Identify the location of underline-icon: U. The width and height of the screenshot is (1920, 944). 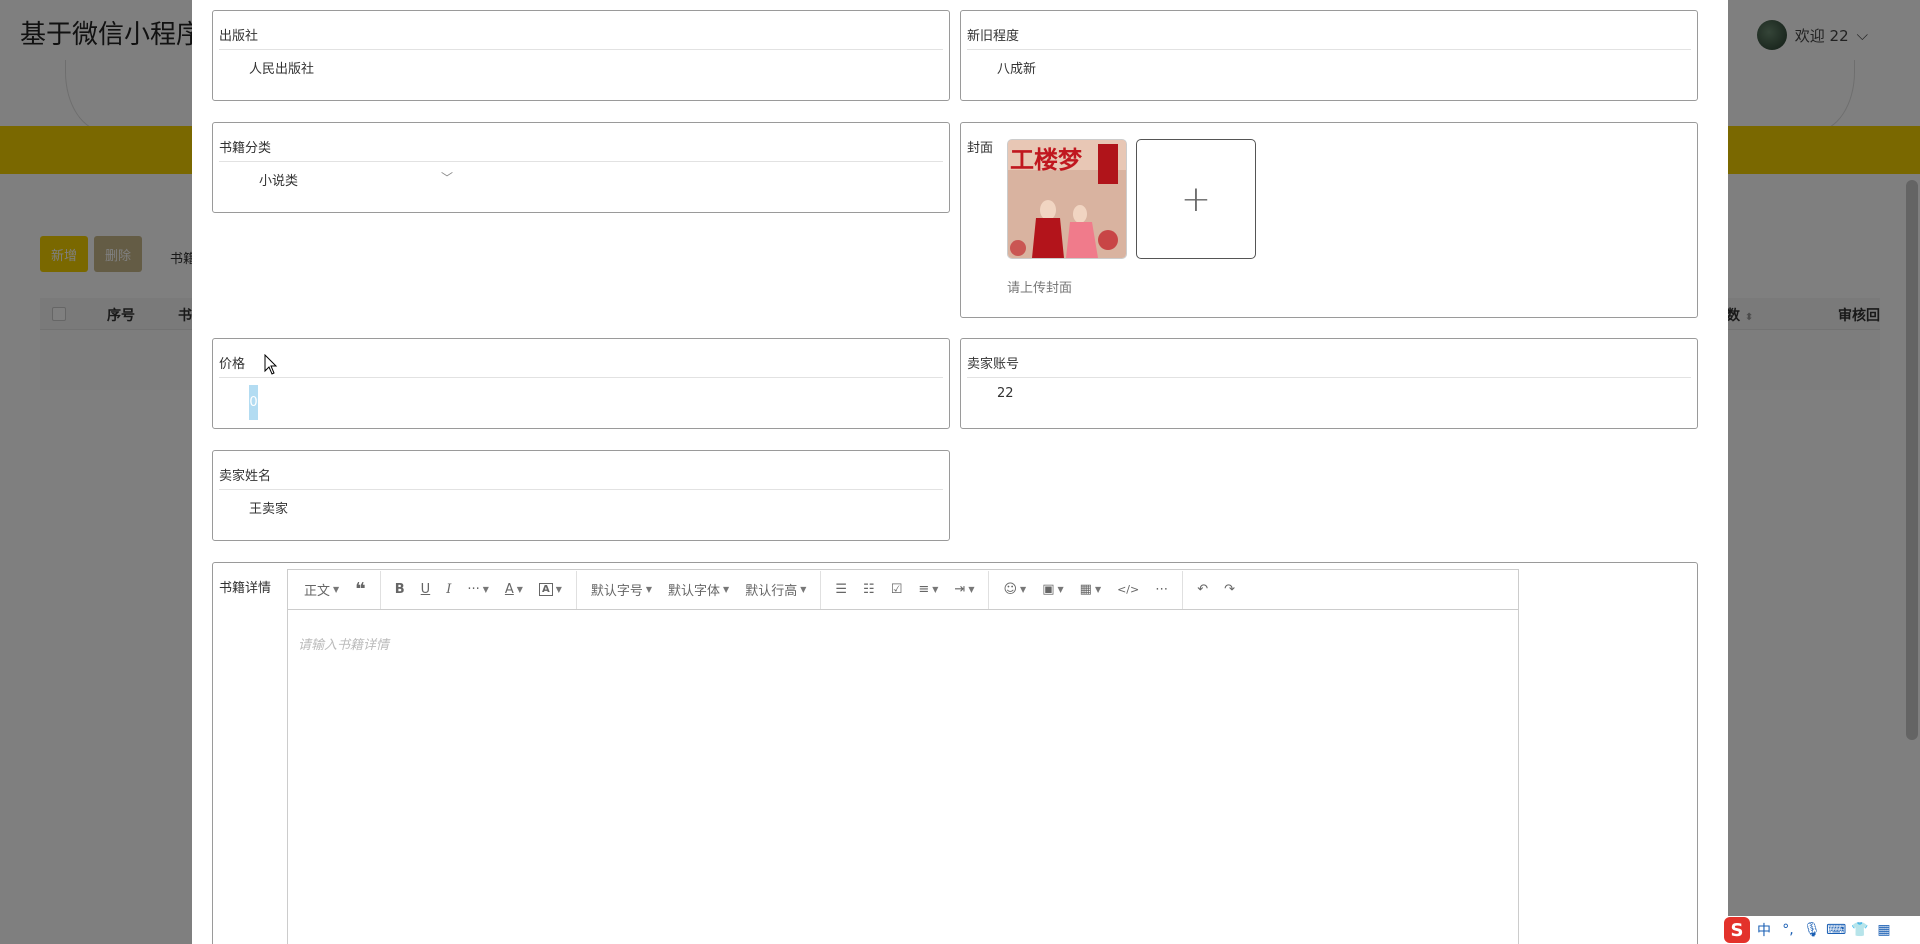
(425, 589).